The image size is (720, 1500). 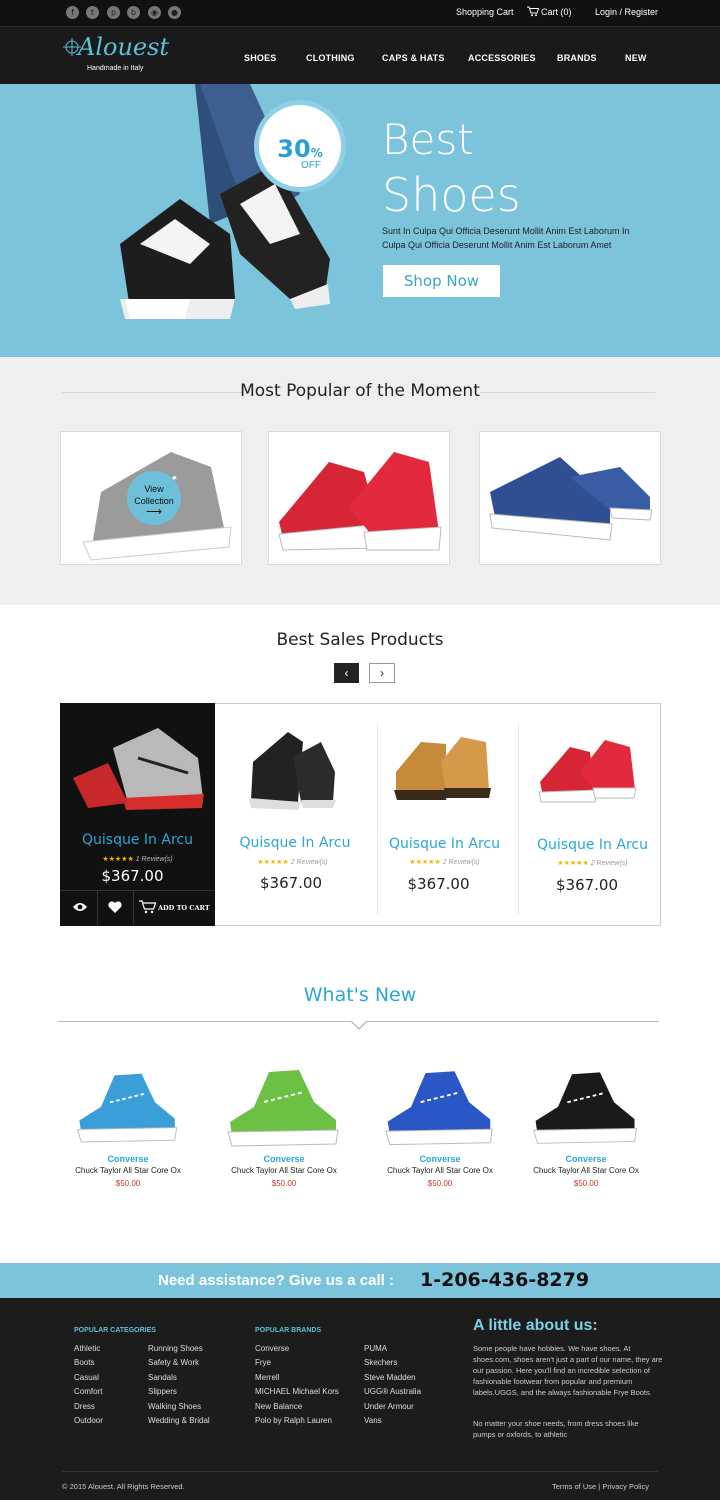 What do you see at coordinates (626, 12) in the screenshot?
I see `login-register-link: Login / Register` at bounding box center [626, 12].